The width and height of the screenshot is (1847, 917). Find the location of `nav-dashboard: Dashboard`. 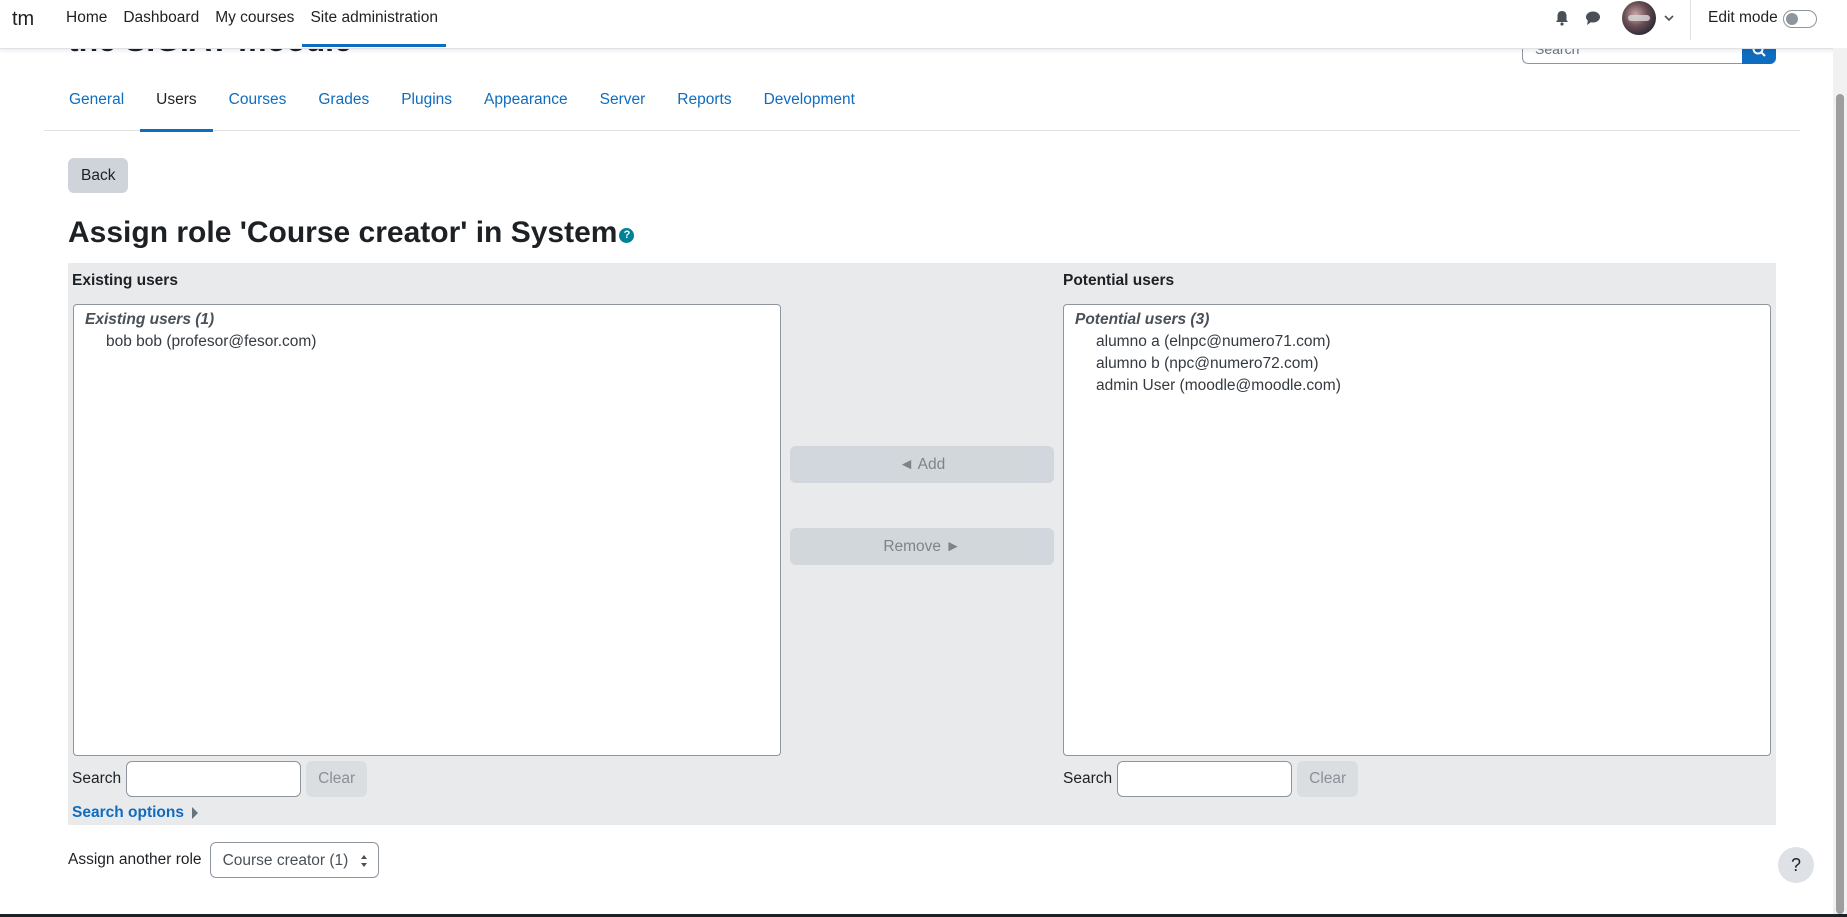

nav-dashboard: Dashboard is located at coordinates (161, 24).